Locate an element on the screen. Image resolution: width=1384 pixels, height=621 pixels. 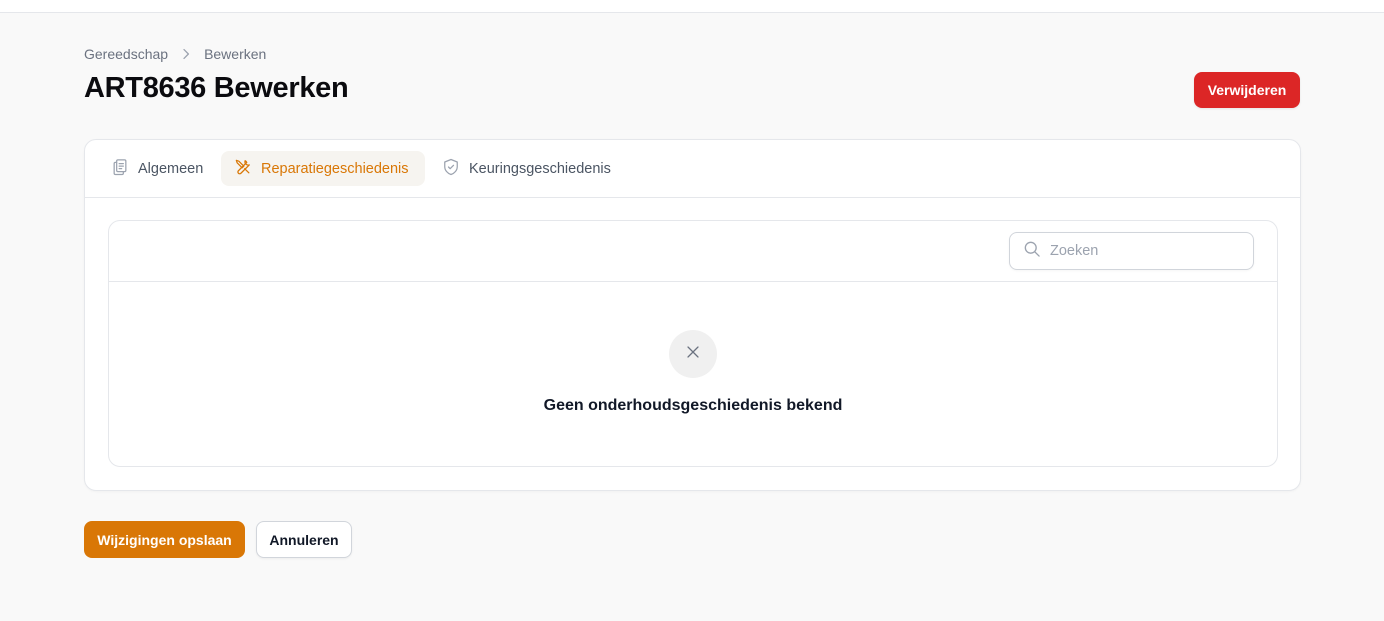
x-mark-icon is located at coordinates (693, 354).